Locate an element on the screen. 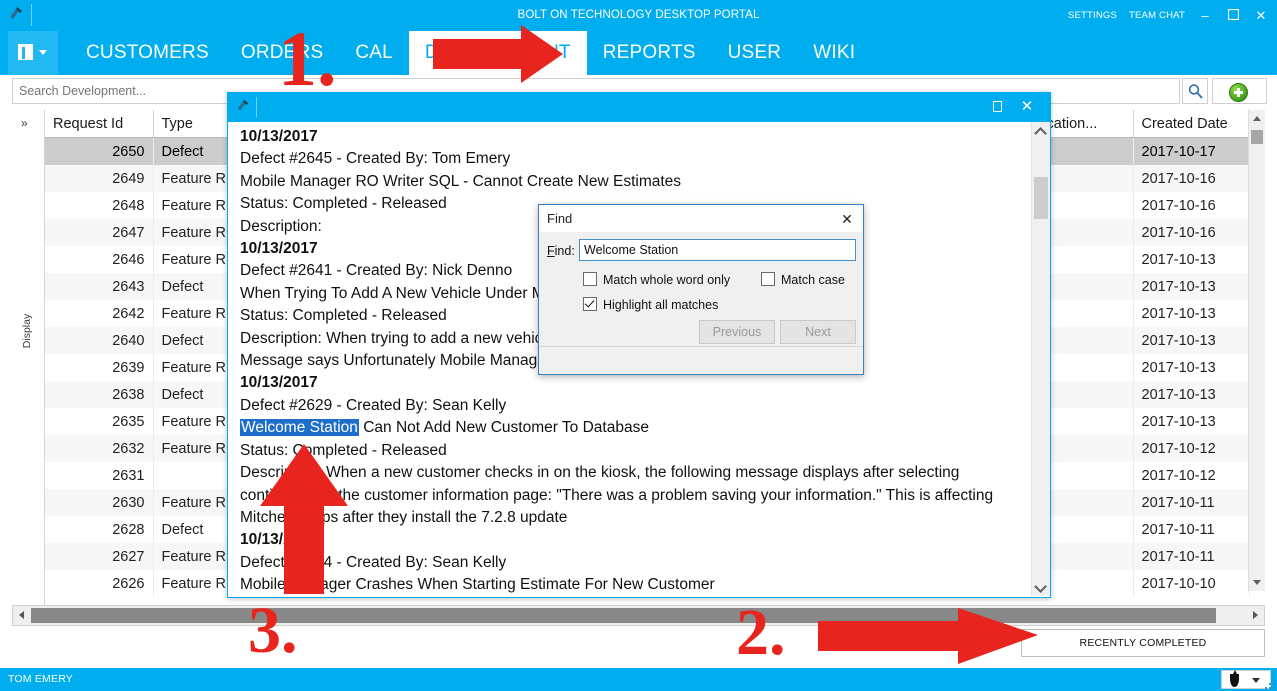 Image resolution: width=1277 pixels, height=691 pixels. annotation-step-2: 2. is located at coordinates (761, 632).